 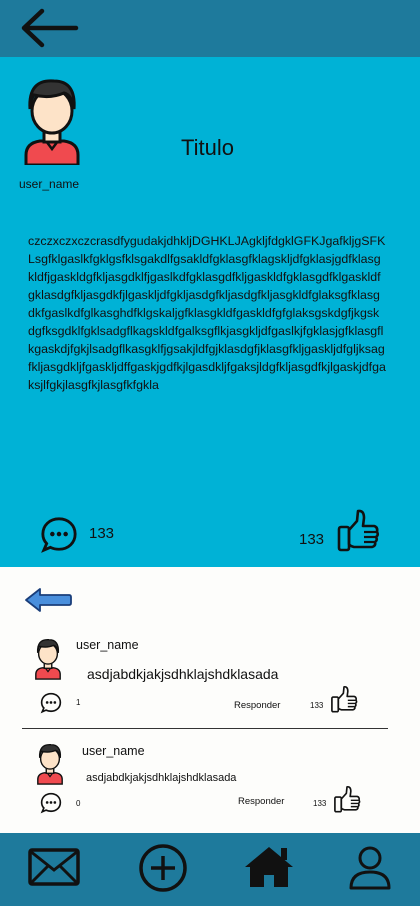 What do you see at coordinates (210, 869) in the screenshot?
I see `bottom-nav` at bounding box center [210, 869].